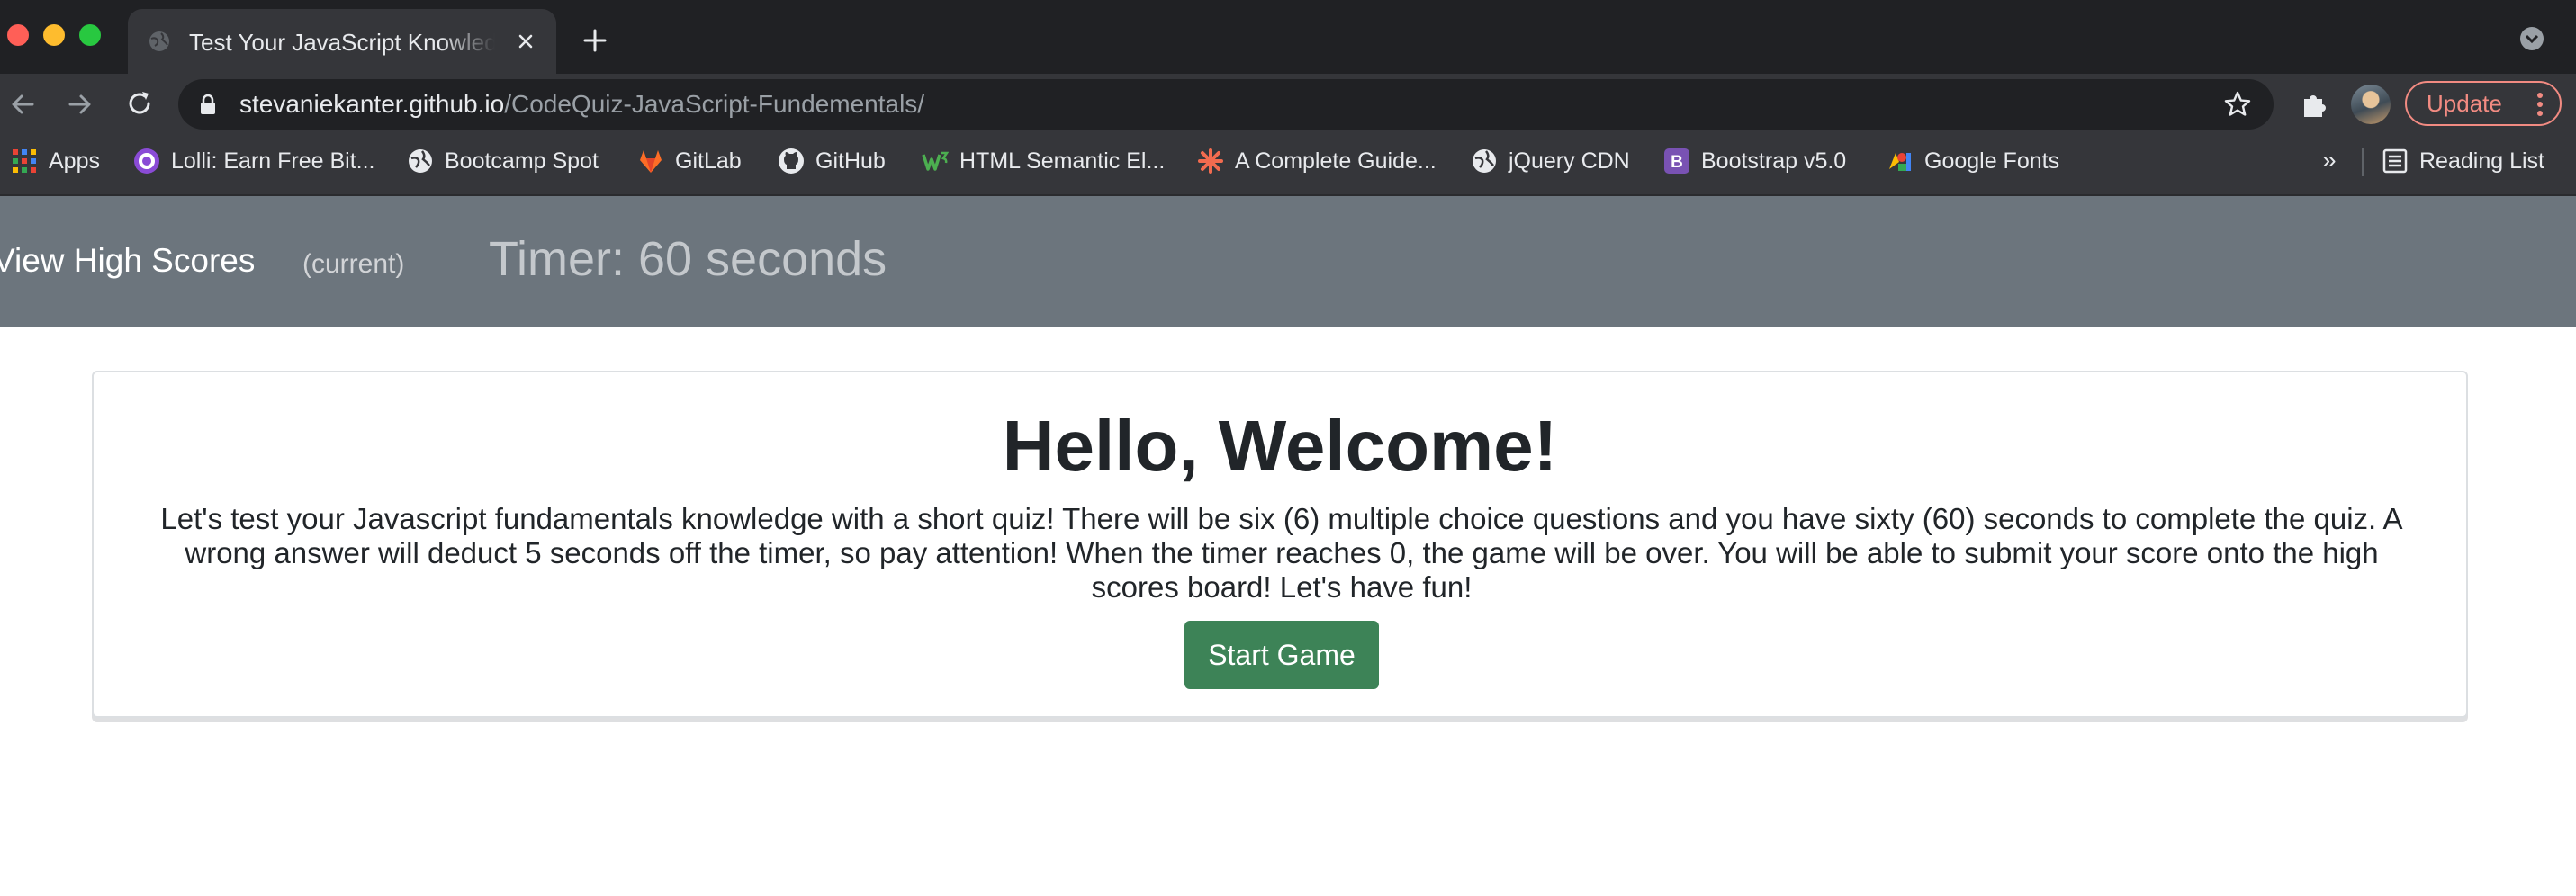 This screenshot has width=2576, height=896. I want to click on browser-tab-strip: Test Your JavaScript Knowledge, so click(1288, 37).